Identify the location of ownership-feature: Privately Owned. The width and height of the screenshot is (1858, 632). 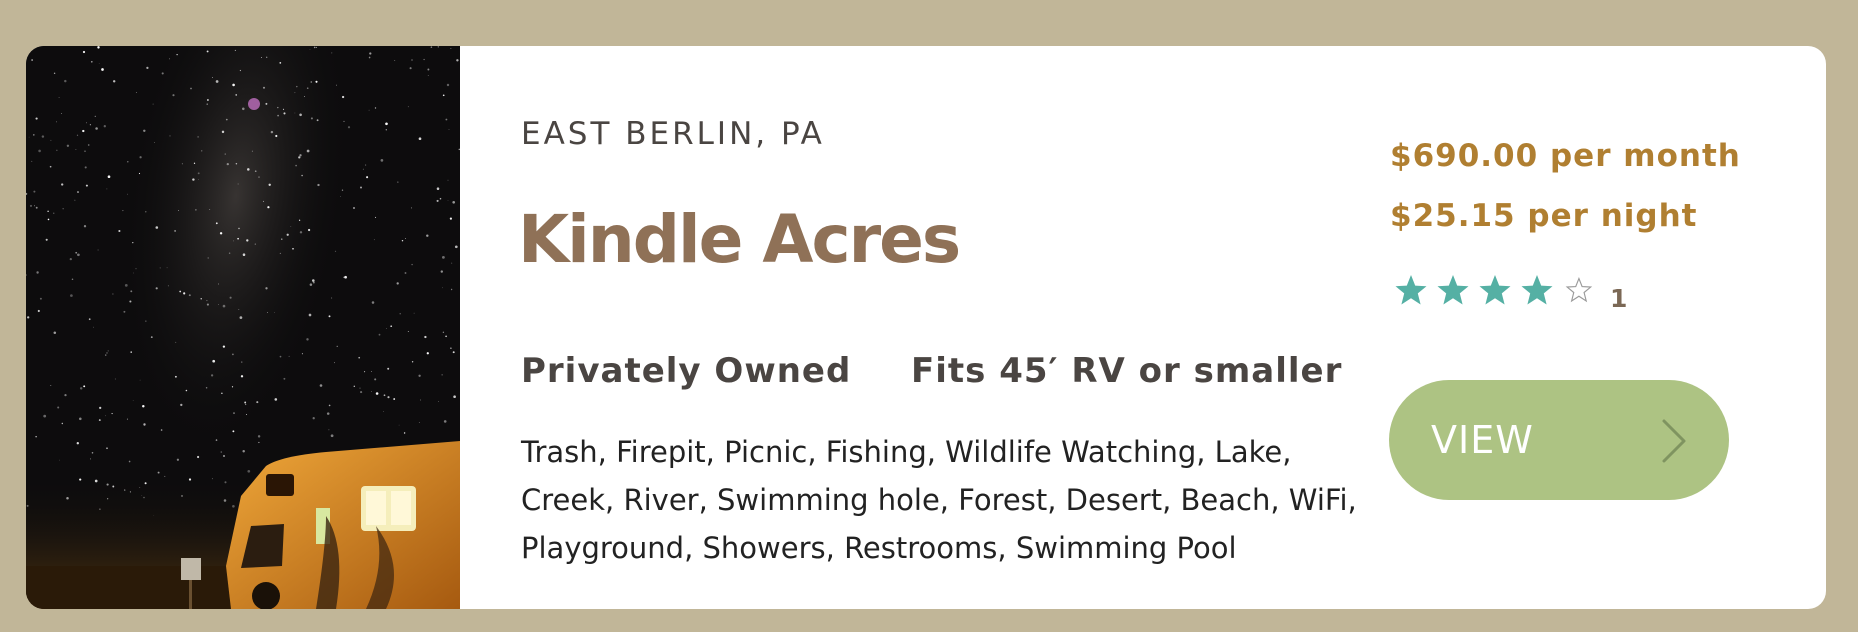
(686, 371).